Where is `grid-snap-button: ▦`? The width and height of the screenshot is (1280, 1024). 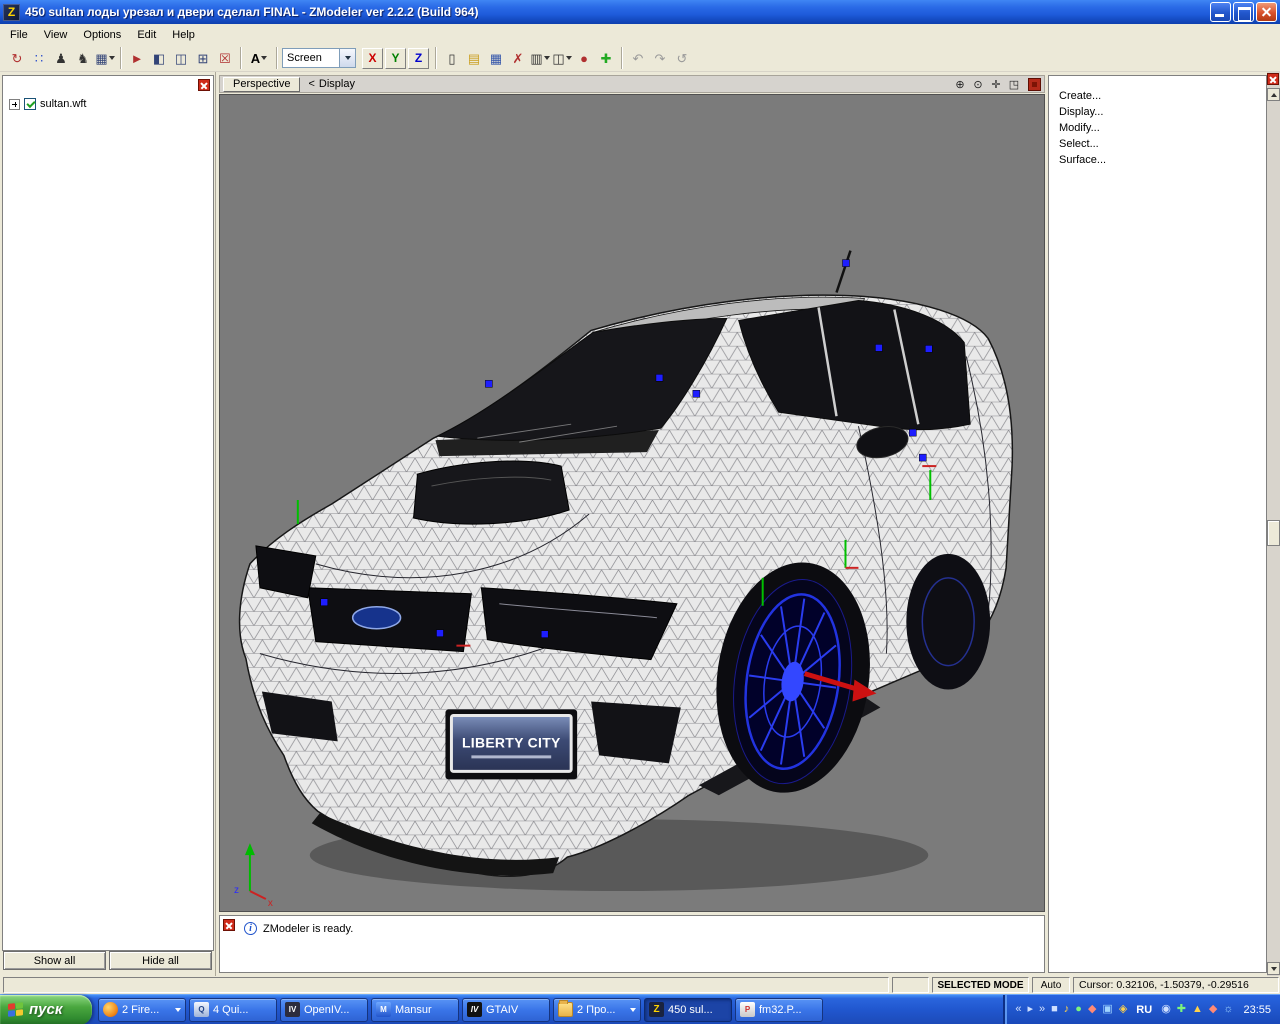
grid-snap-button: ▦ is located at coordinates (105, 58).